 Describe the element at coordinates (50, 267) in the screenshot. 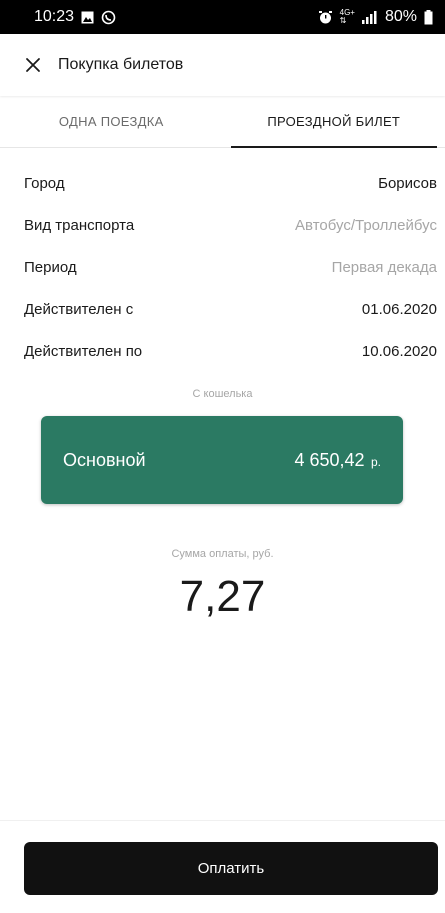

I see `period-label: Период` at that location.